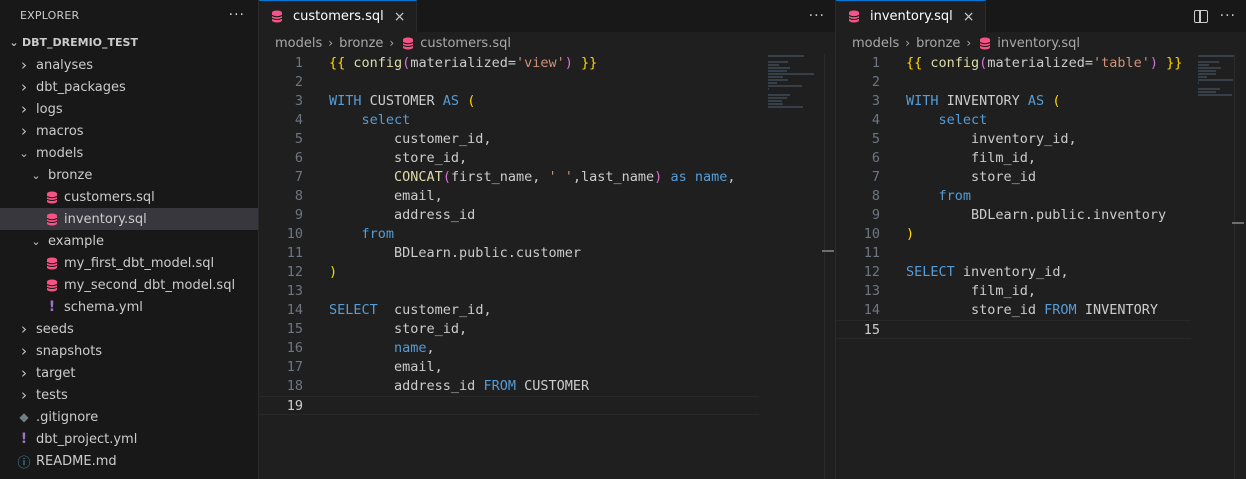 The image size is (1246, 479). I want to click on code-text: inventory_id,, so click(978, 139).